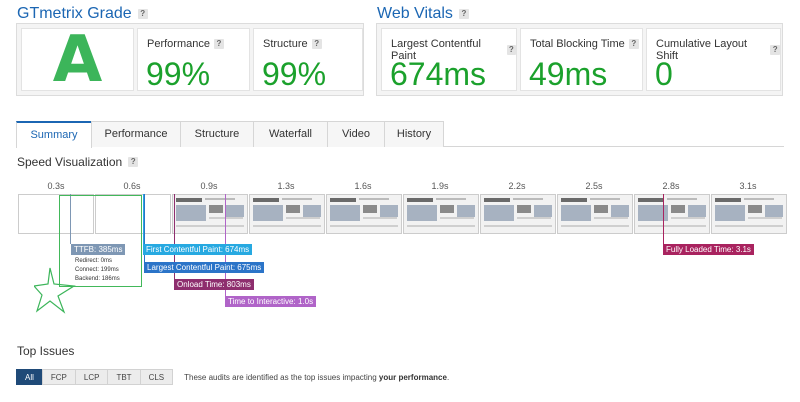  I want to click on grade-panel: A Performance? 99% Structure? 99%, so click(190, 59).